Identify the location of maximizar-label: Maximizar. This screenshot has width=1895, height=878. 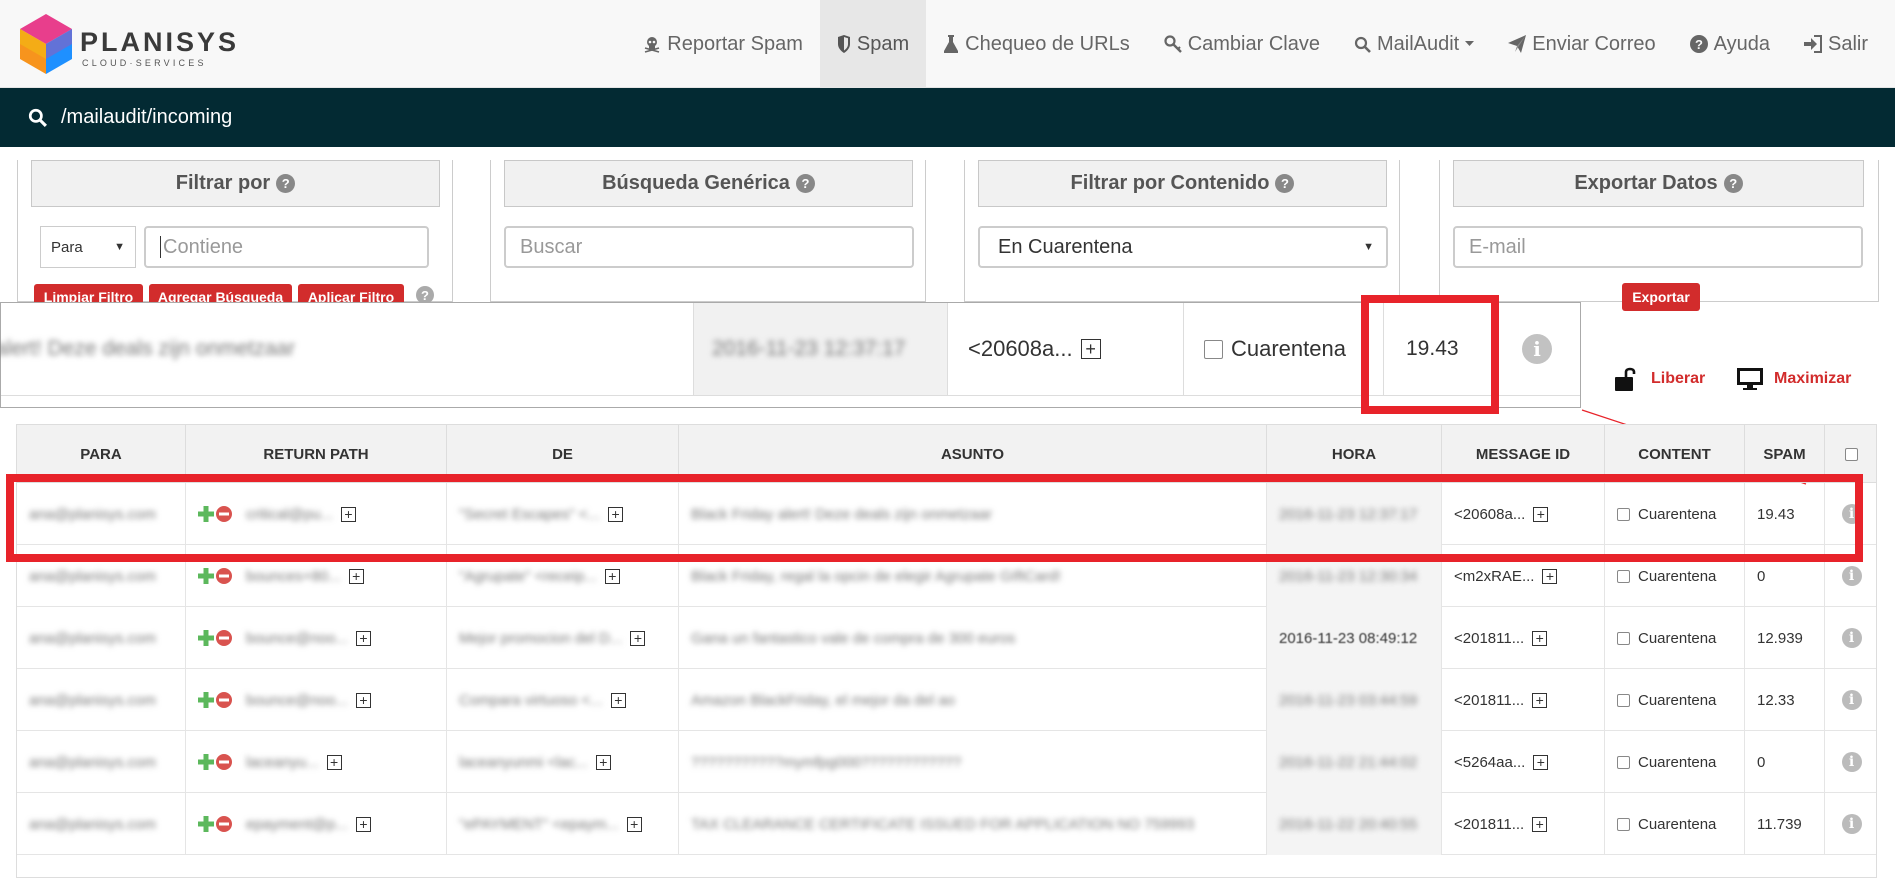
(1813, 378).